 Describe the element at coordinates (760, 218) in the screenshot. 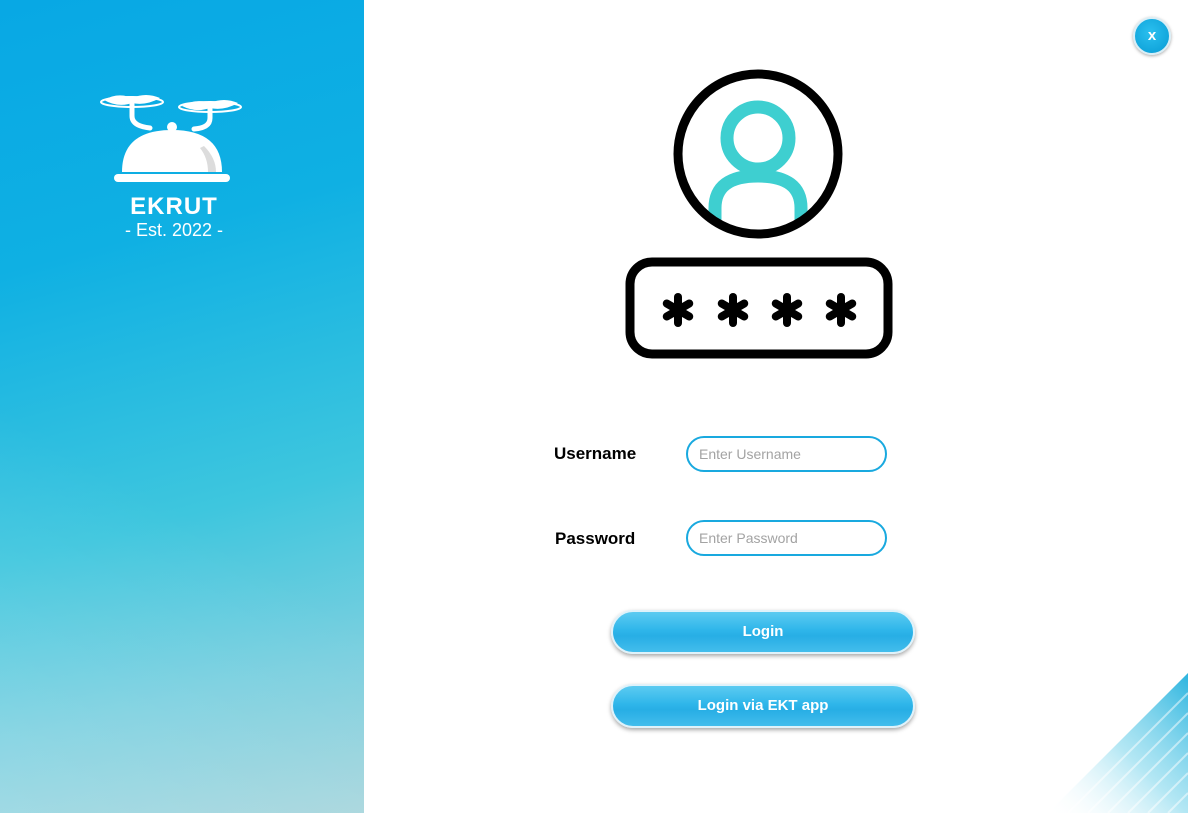

I see `user-password-icon` at that location.